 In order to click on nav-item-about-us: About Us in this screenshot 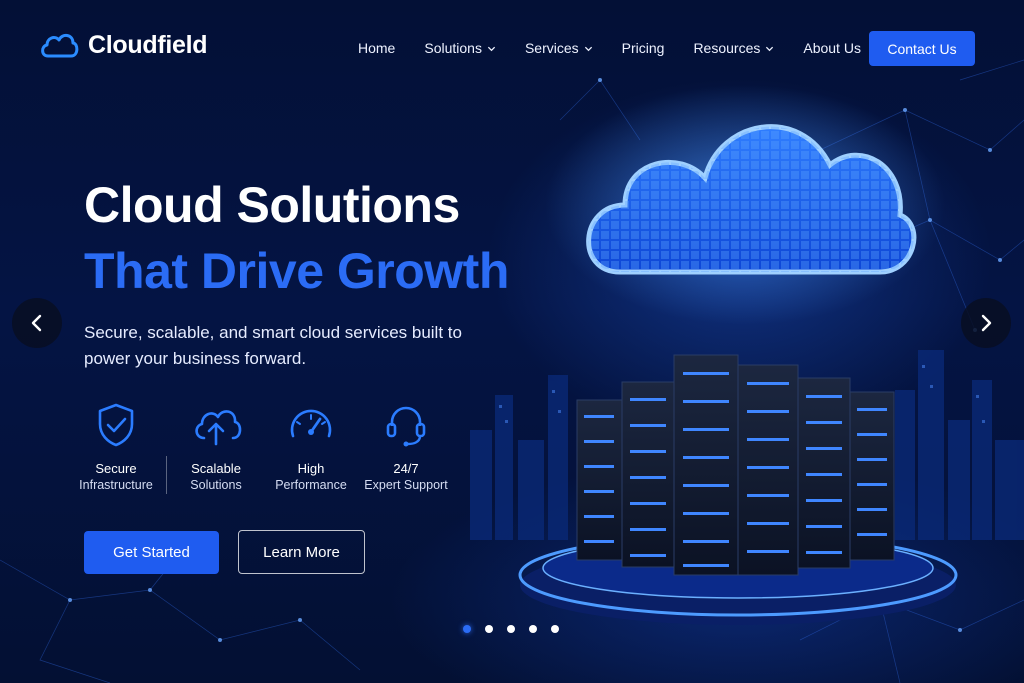, I will do `click(832, 48)`.